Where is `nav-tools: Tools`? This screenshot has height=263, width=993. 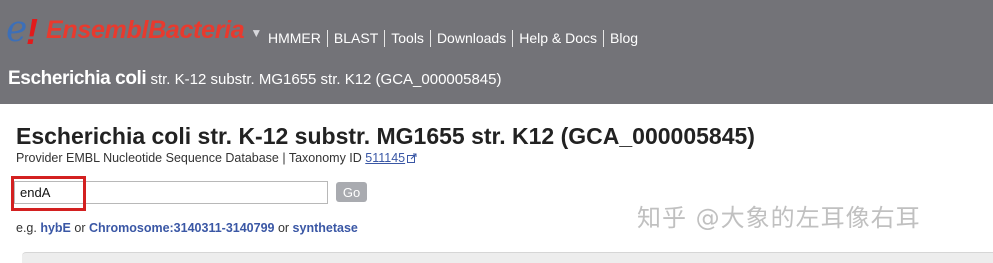
nav-tools: Tools is located at coordinates (407, 38).